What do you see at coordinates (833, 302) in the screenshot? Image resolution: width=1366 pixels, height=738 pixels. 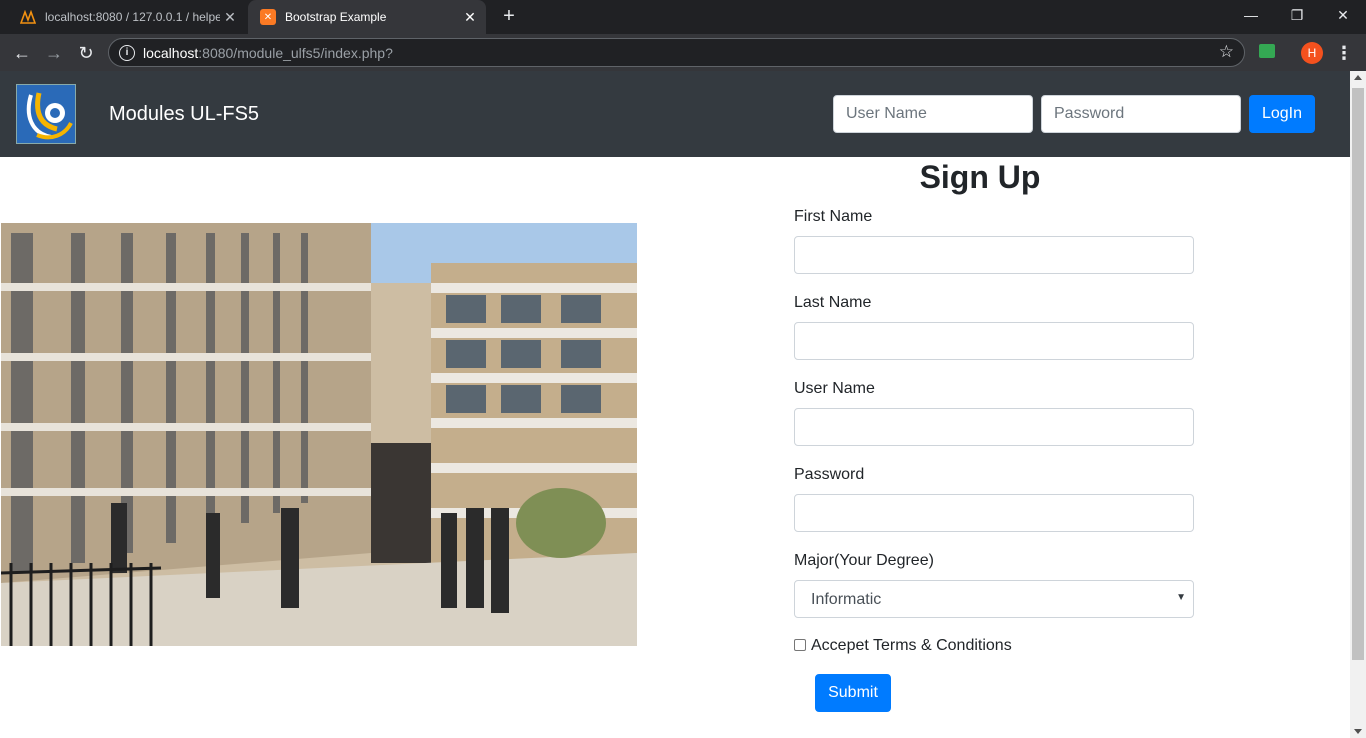 I see `last-name-label: Last Name` at bounding box center [833, 302].